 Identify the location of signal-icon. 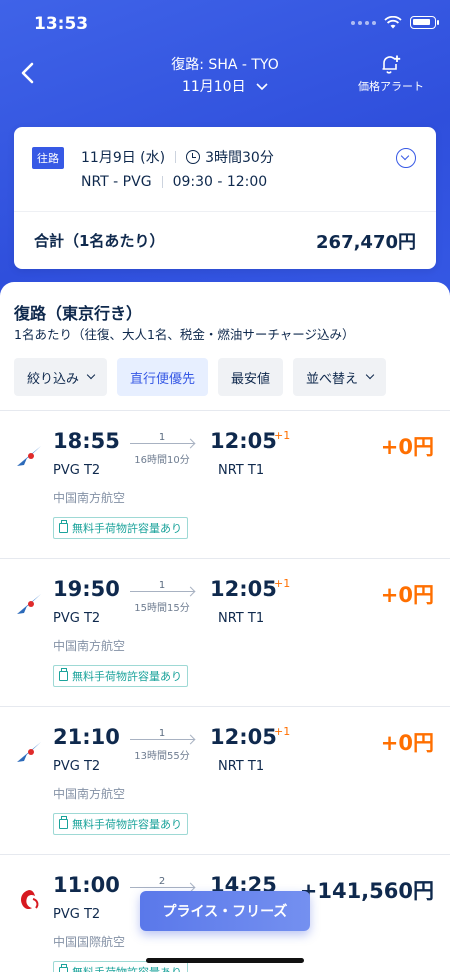
(363, 22).